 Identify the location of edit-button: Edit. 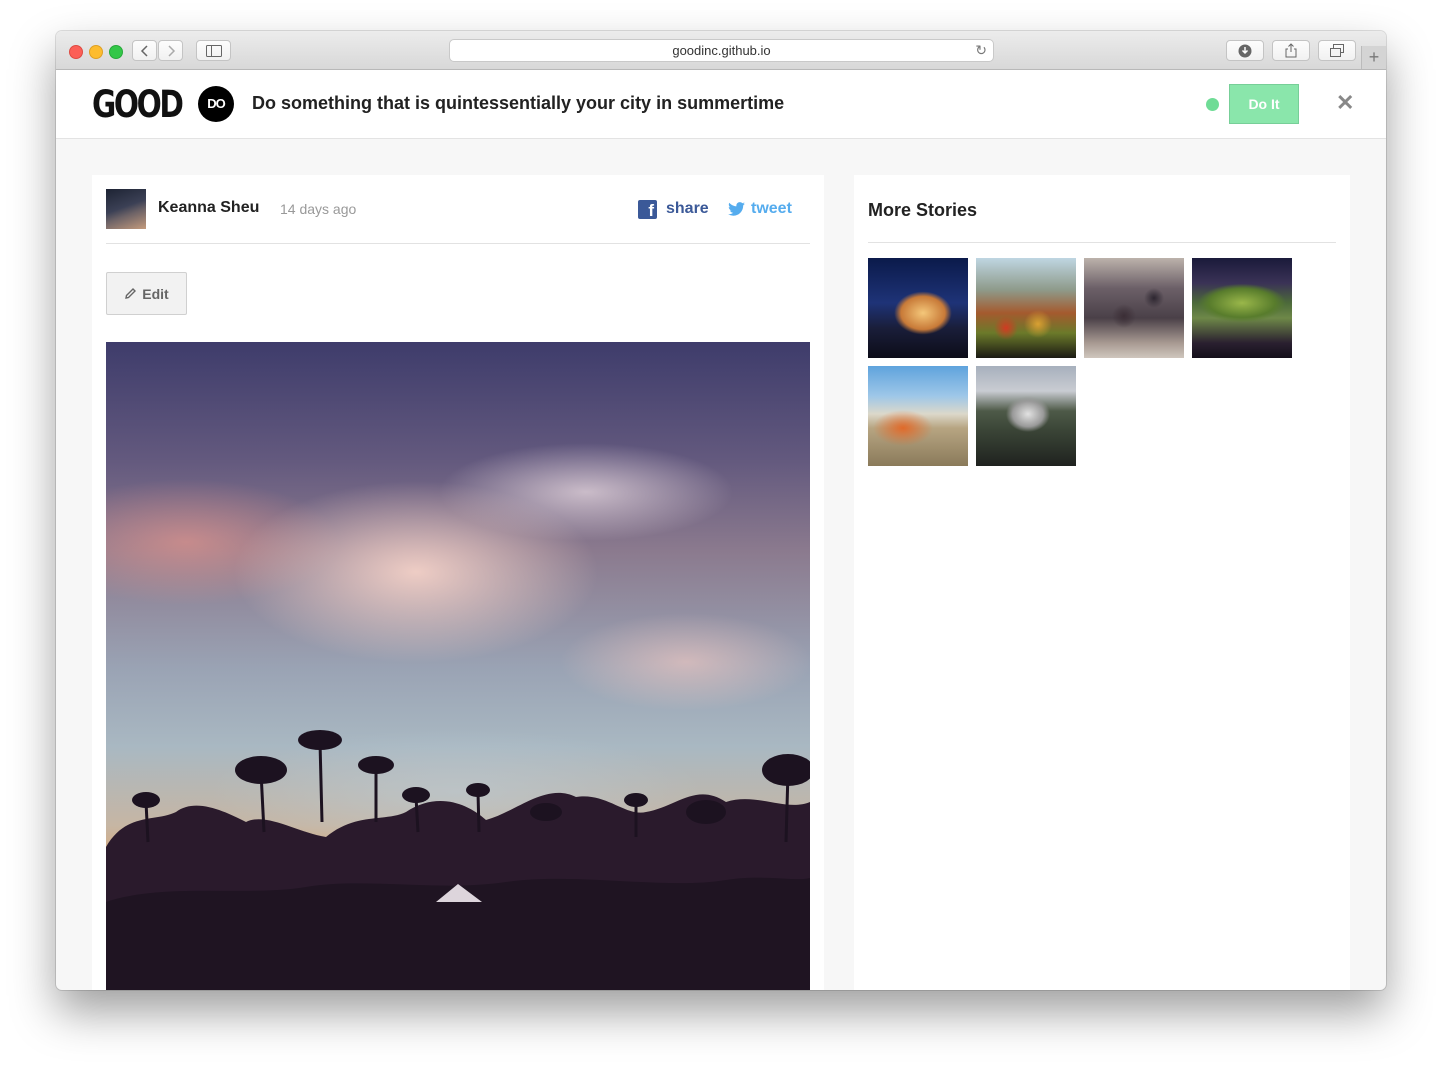
(146, 293).